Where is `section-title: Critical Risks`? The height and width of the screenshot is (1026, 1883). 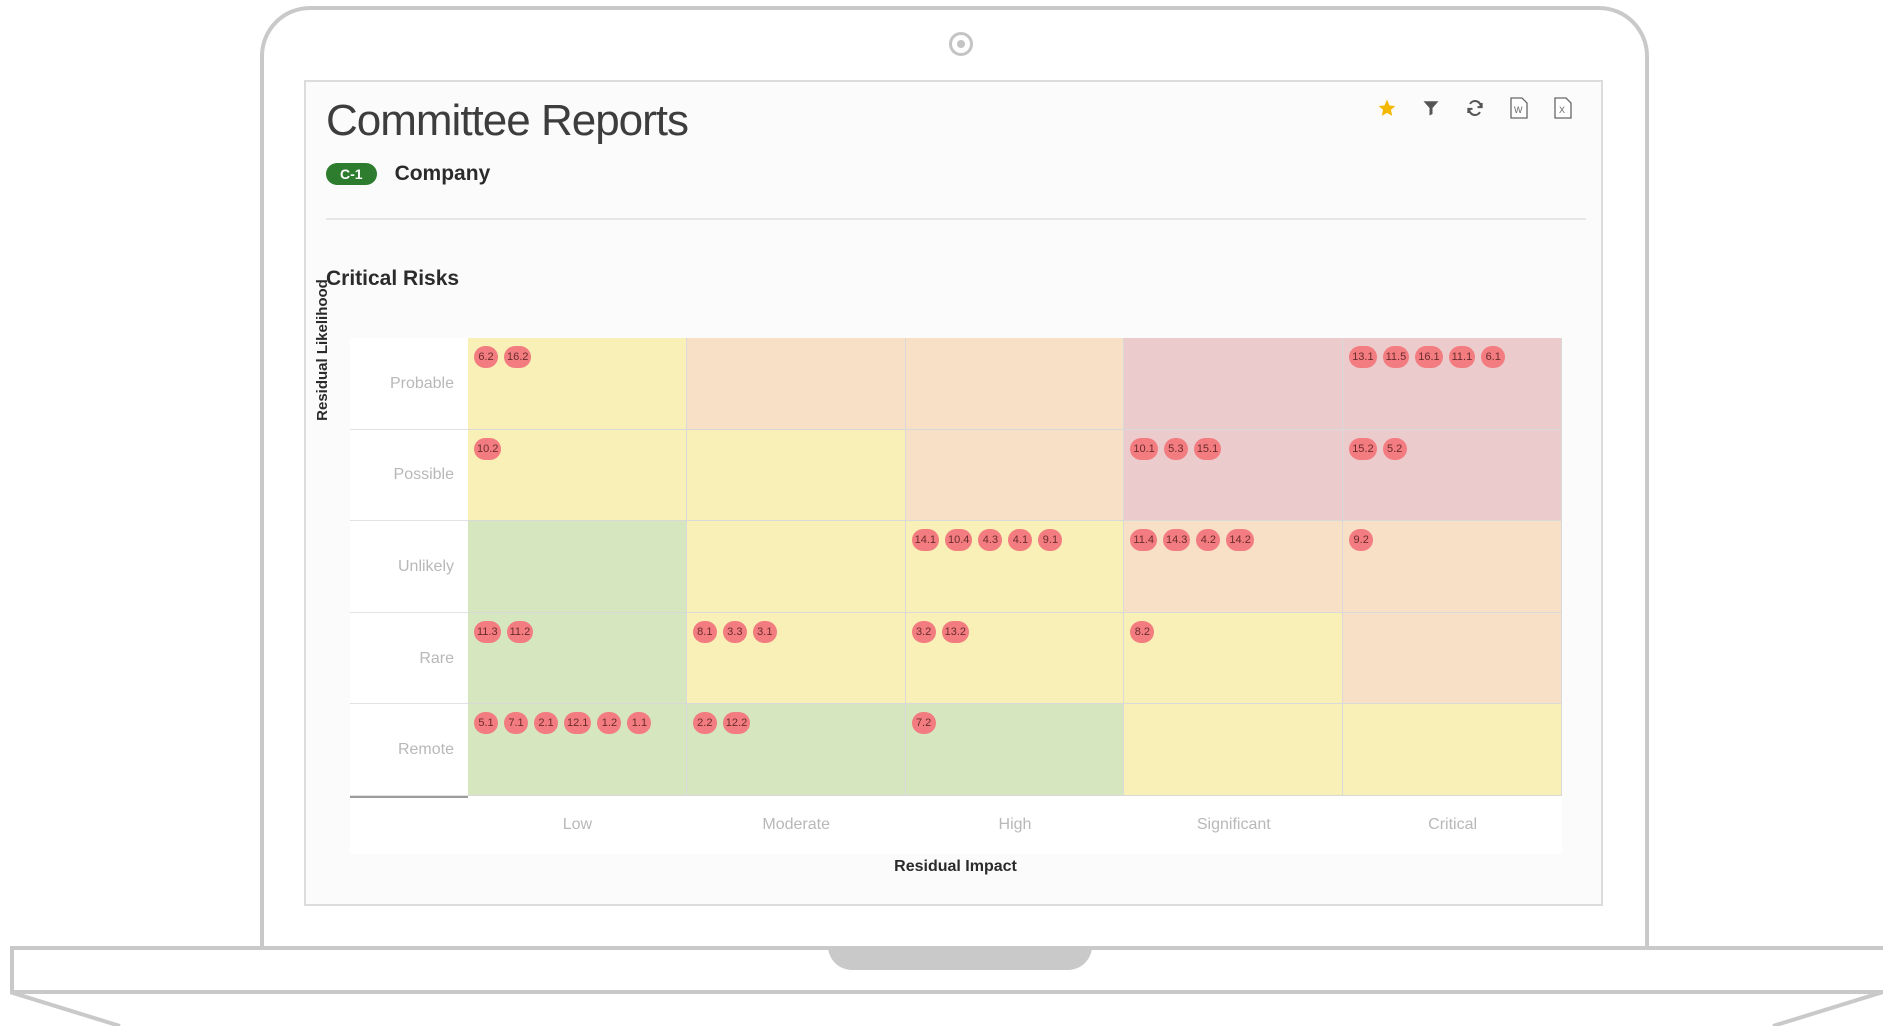 section-title: Critical Risks is located at coordinates (393, 278).